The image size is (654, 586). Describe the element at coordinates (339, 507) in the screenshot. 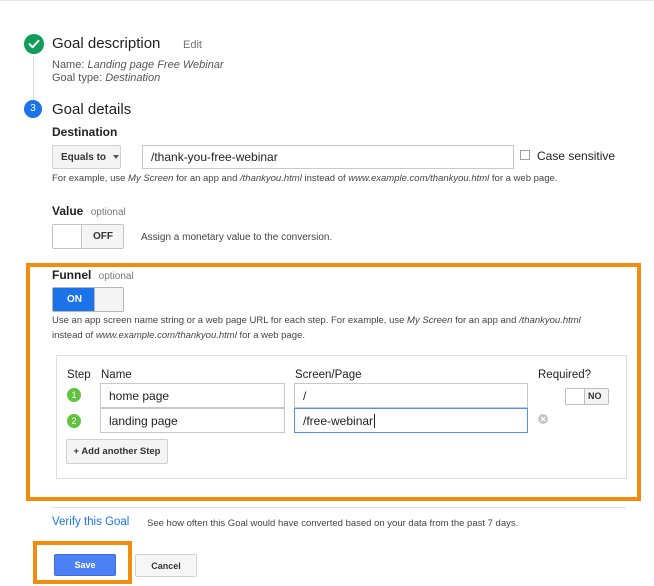

I see `section-divider` at that location.